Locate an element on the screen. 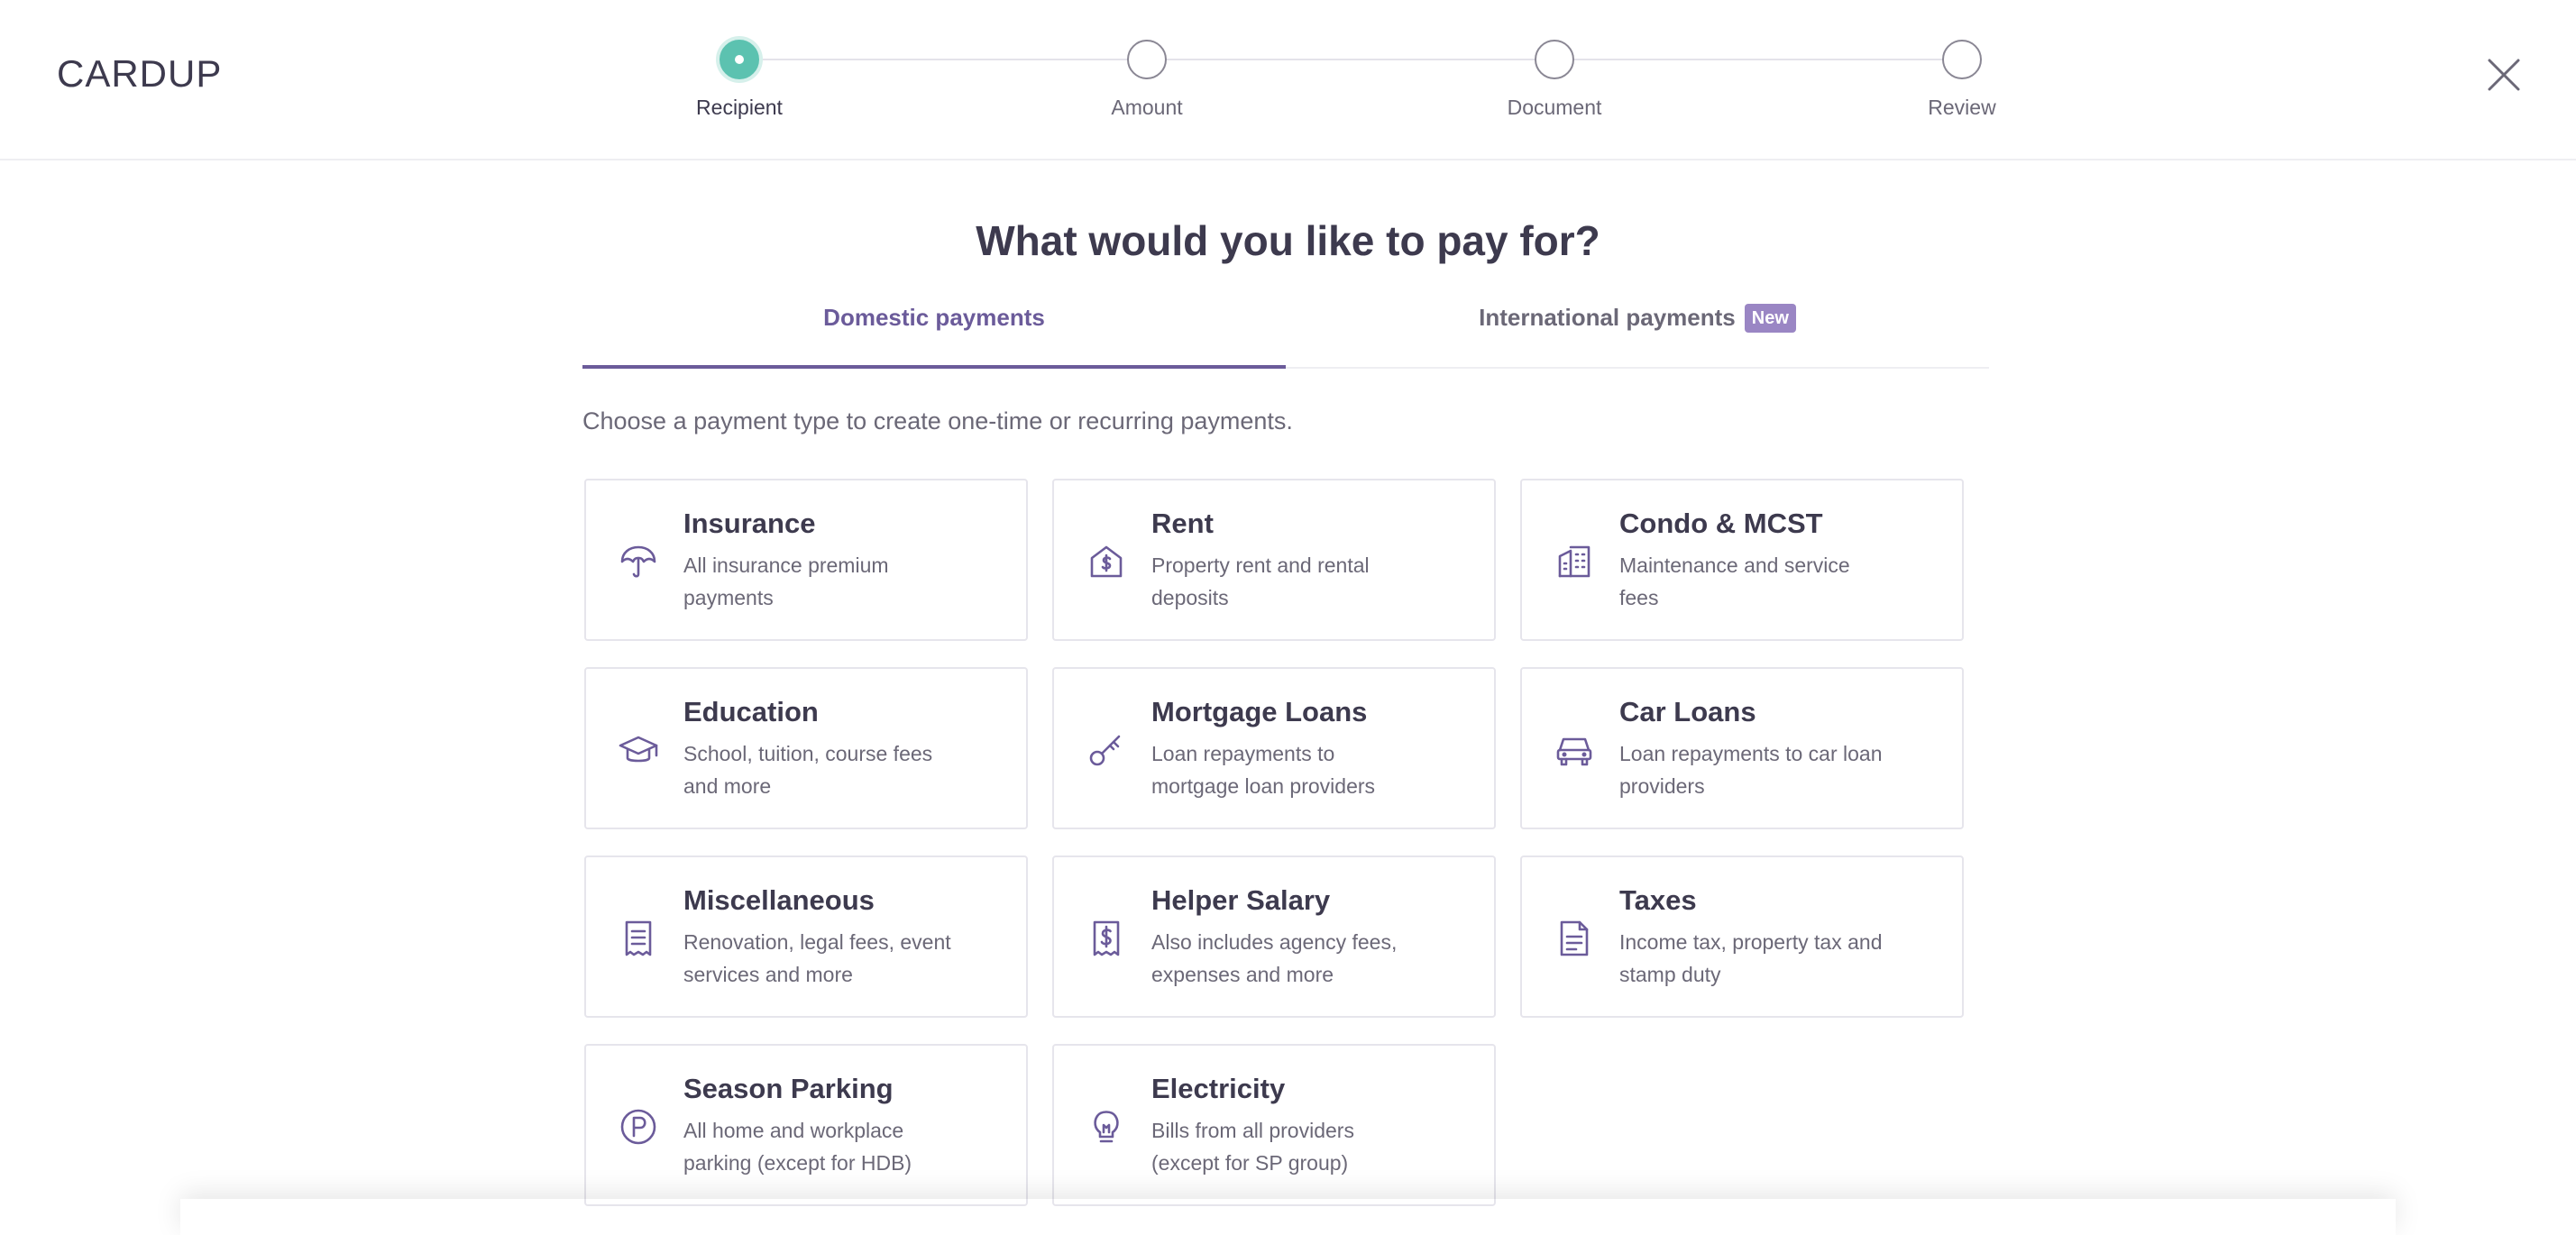 The height and width of the screenshot is (1235, 2576). building-icon is located at coordinates (1574, 561).